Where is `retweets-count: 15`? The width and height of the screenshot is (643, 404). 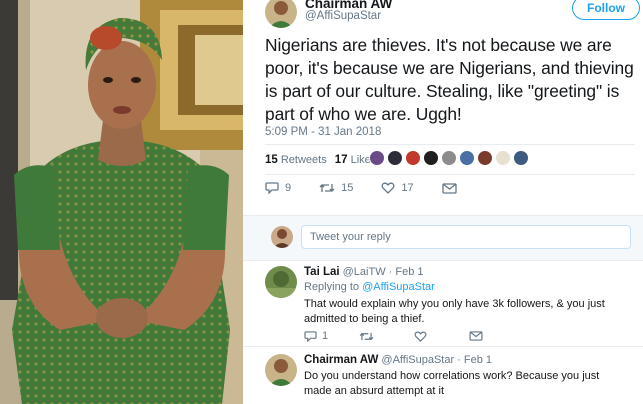 retweets-count: 15 is located at coordinates (271, 160).